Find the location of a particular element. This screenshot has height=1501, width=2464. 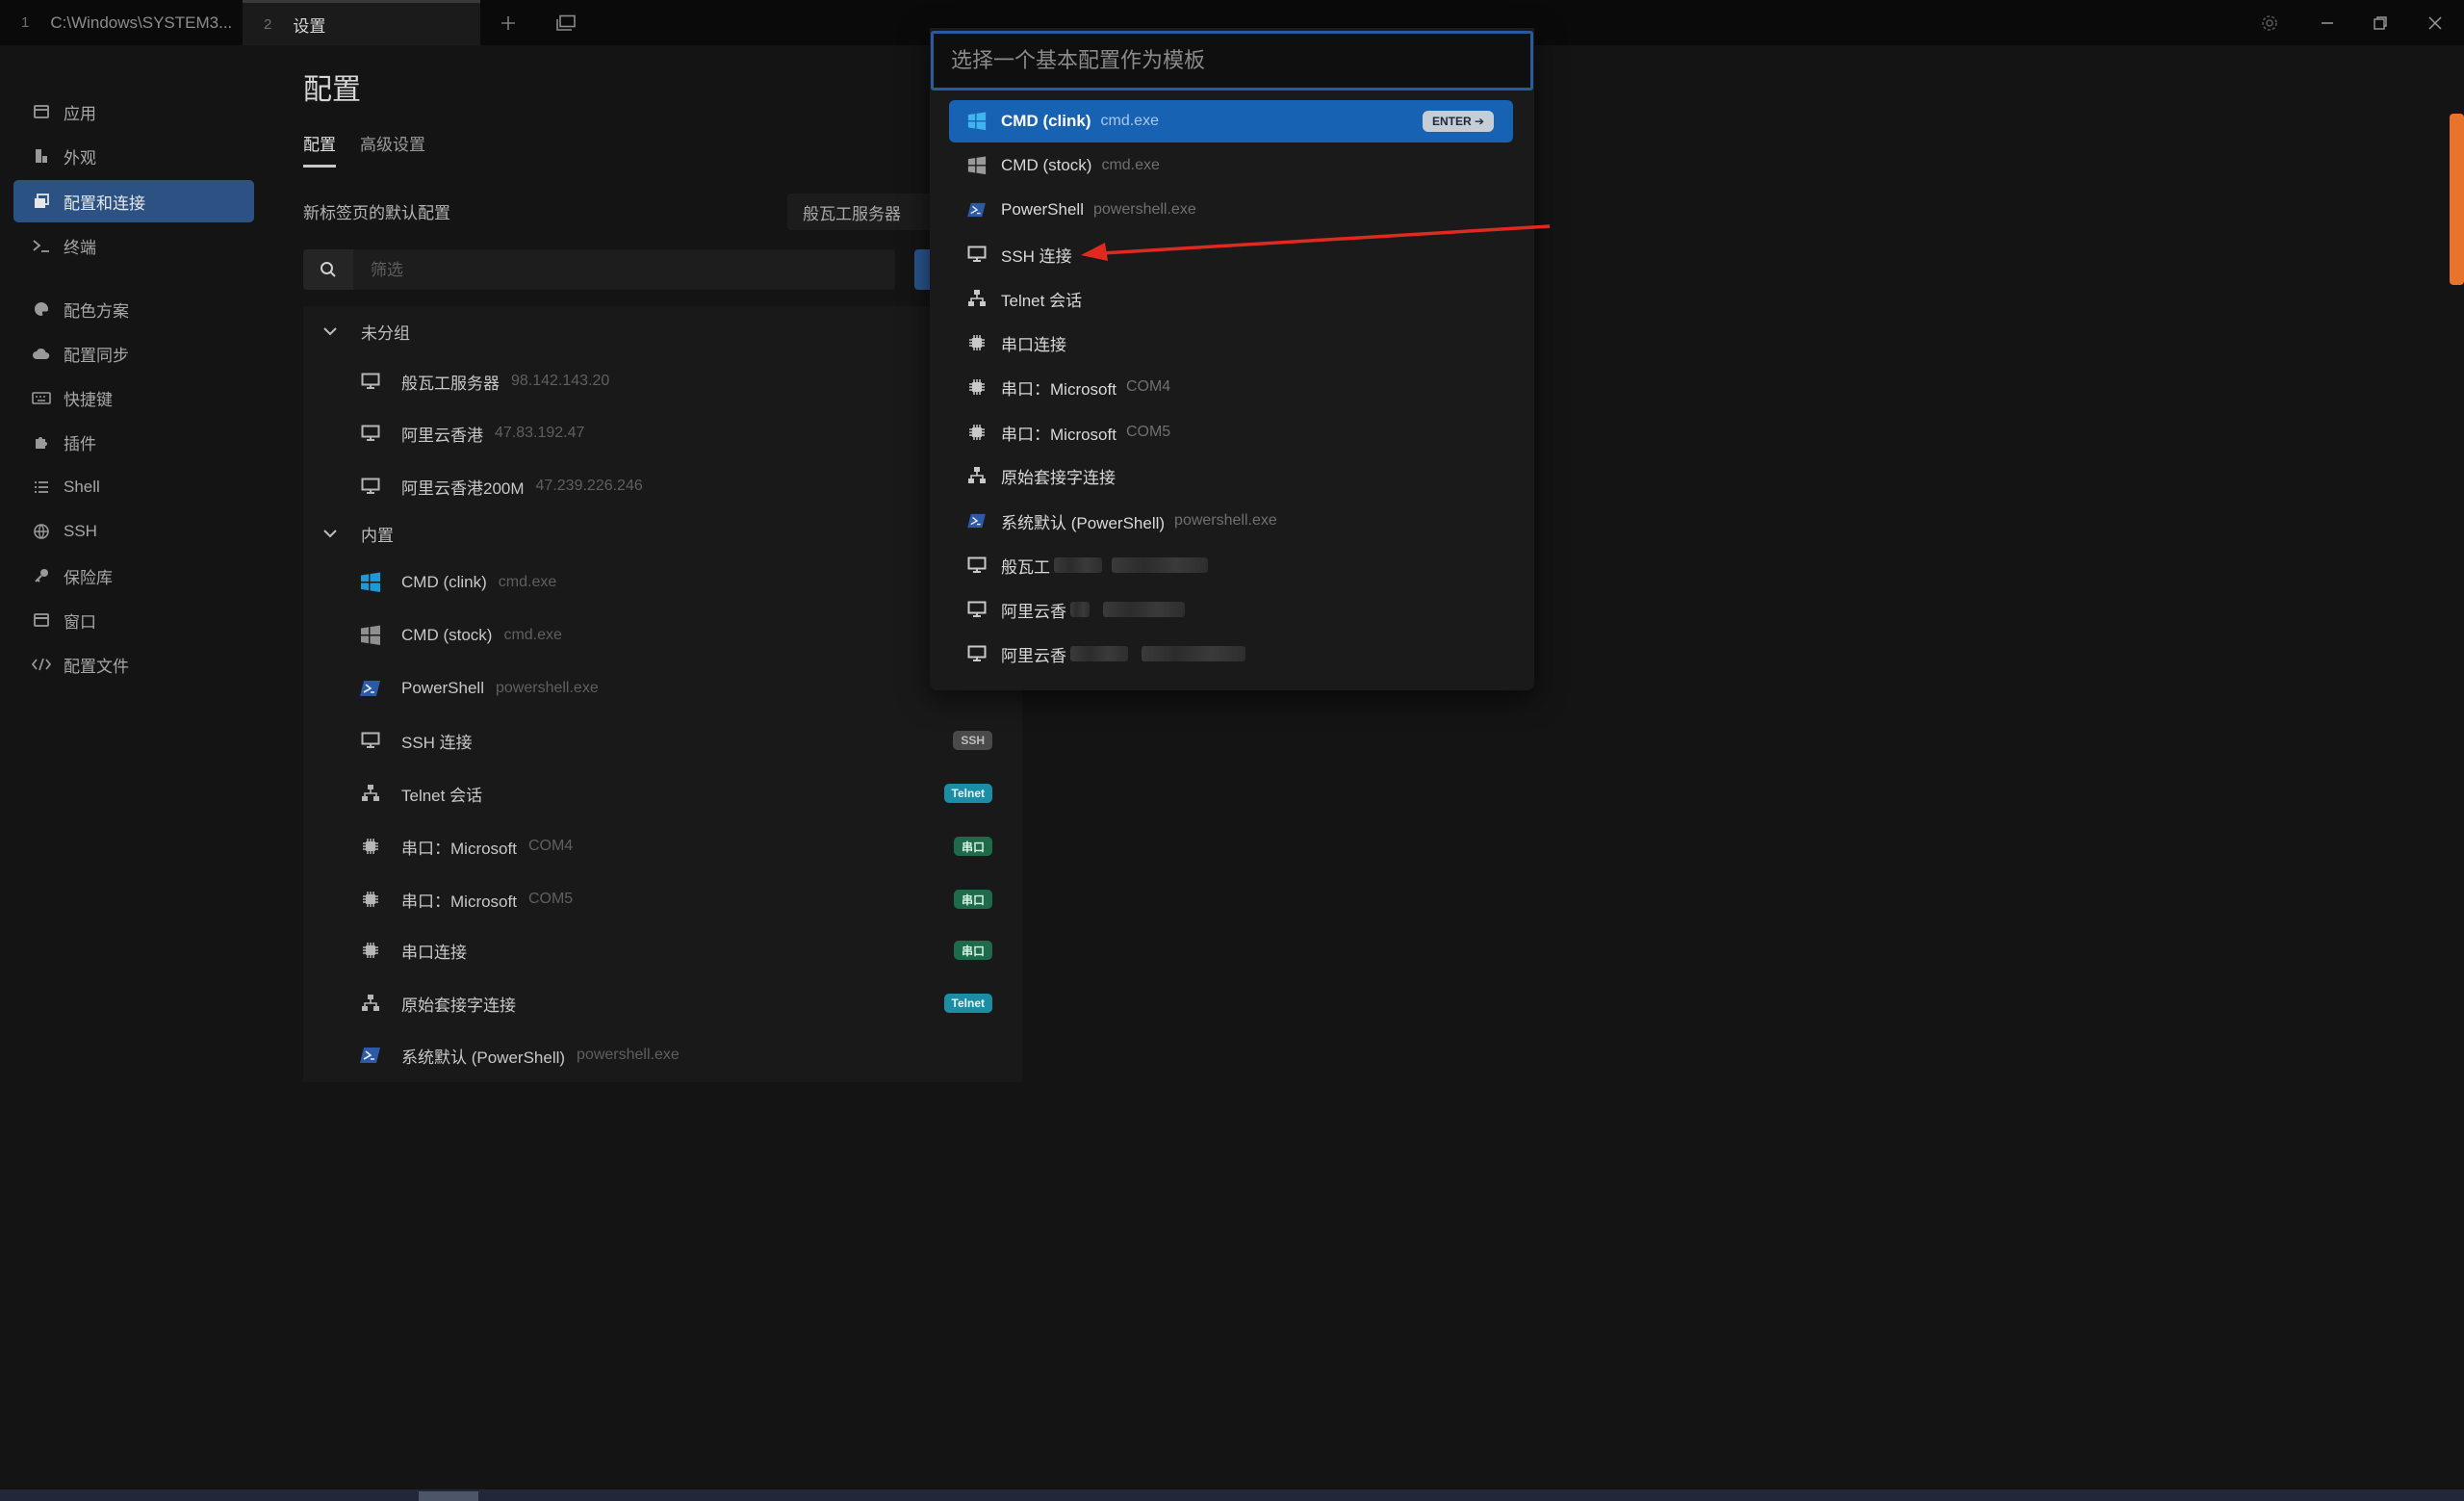

terminal-icon is located at coordinates (41, 246).